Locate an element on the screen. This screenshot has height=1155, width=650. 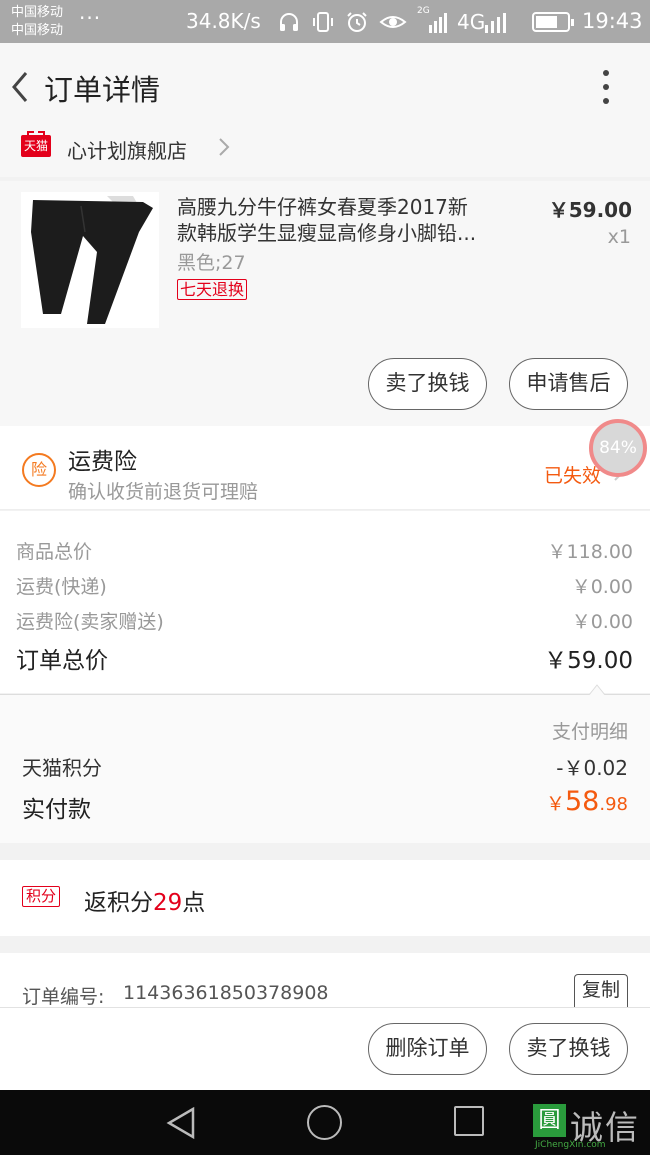
product-sku: 黑色;27 is located at coordinates (211, 263).